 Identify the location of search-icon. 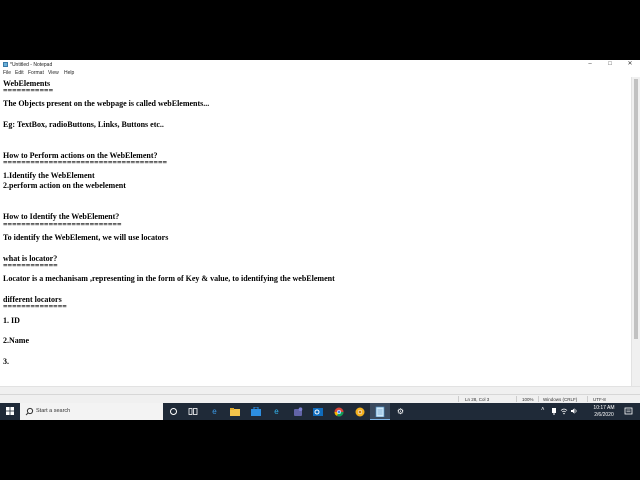
(29, 411).